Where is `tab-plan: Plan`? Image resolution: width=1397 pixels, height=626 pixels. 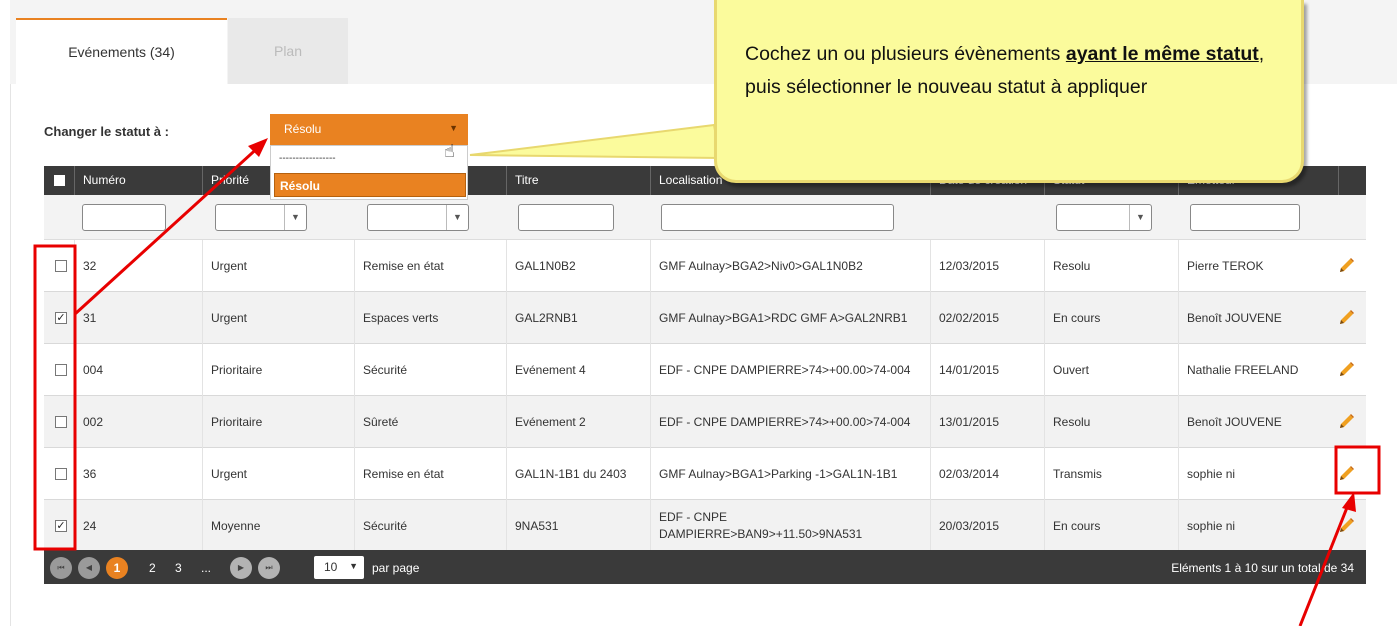
tab-plan: Plan is located at coordinates (288, 51).